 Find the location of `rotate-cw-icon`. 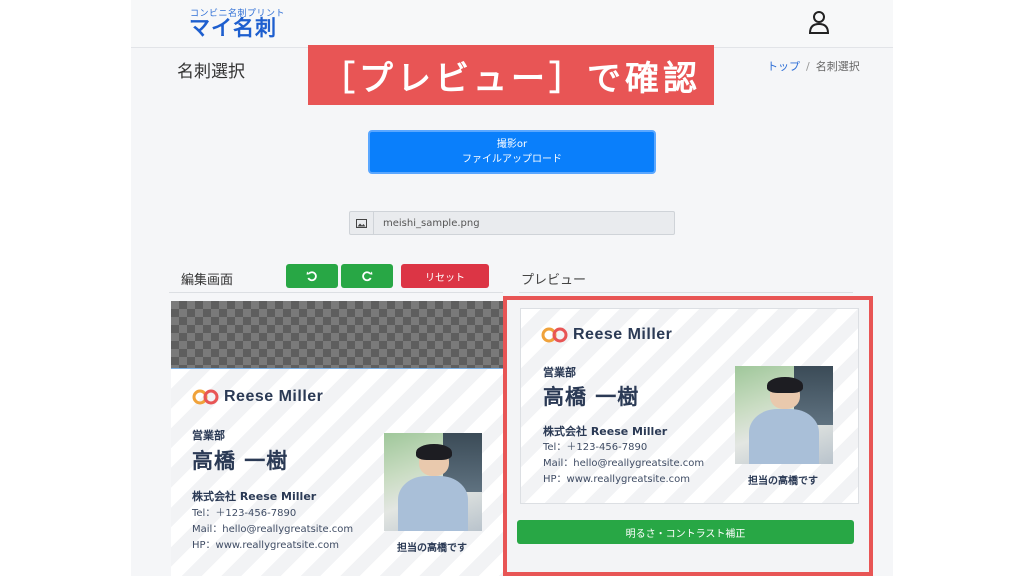

rotate-cw-icon is located at coordinates (367, 276).